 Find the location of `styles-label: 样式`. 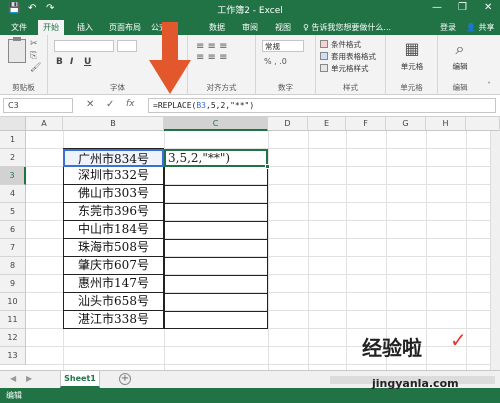

styles-label: 样式 is located at coordinates (350, 87).